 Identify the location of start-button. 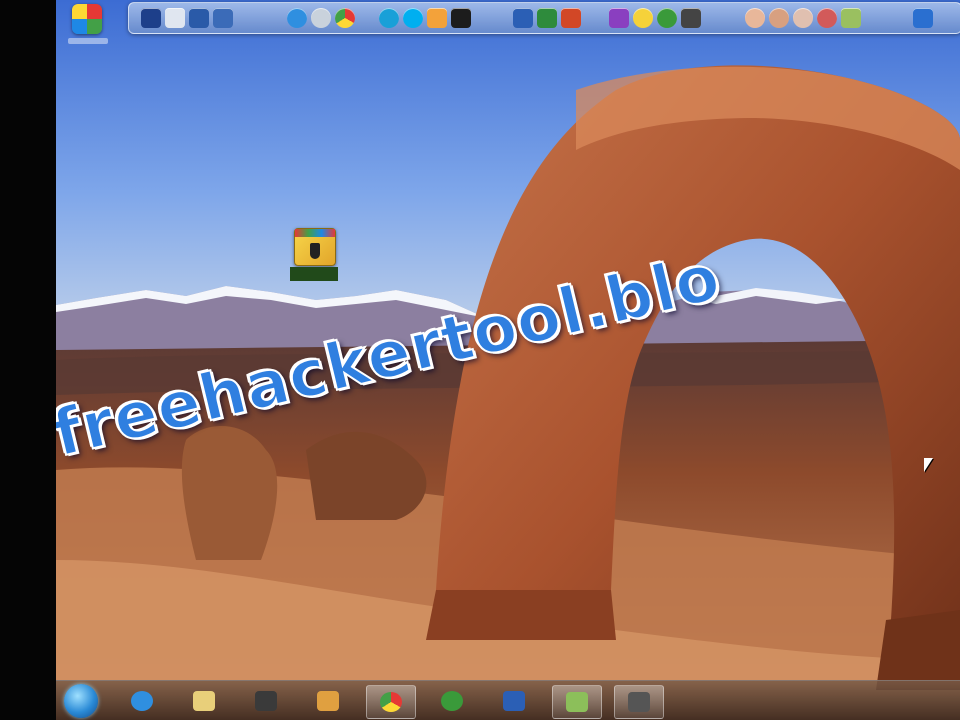
(81, 701).